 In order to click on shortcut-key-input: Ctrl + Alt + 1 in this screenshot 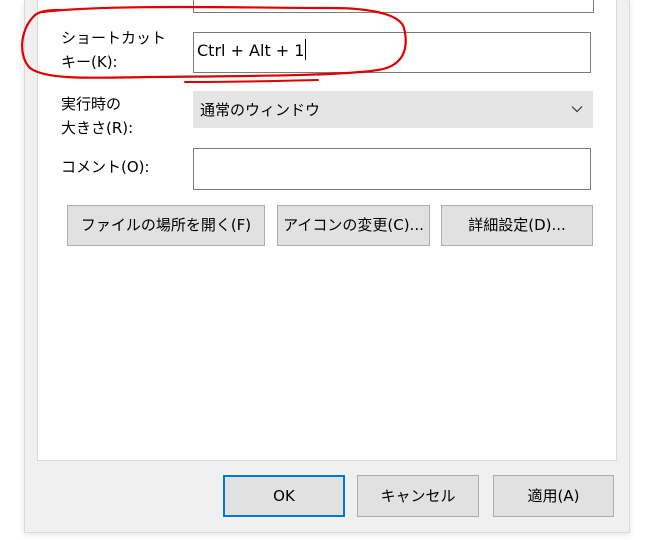, I will do `click(392, 52)`.